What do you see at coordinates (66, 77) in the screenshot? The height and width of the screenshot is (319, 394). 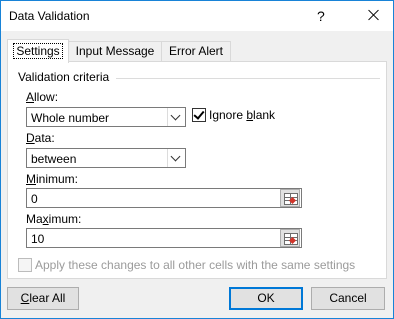 I see `validation-criteria-heading: Validation criteria` at bounding box center [66, 77].